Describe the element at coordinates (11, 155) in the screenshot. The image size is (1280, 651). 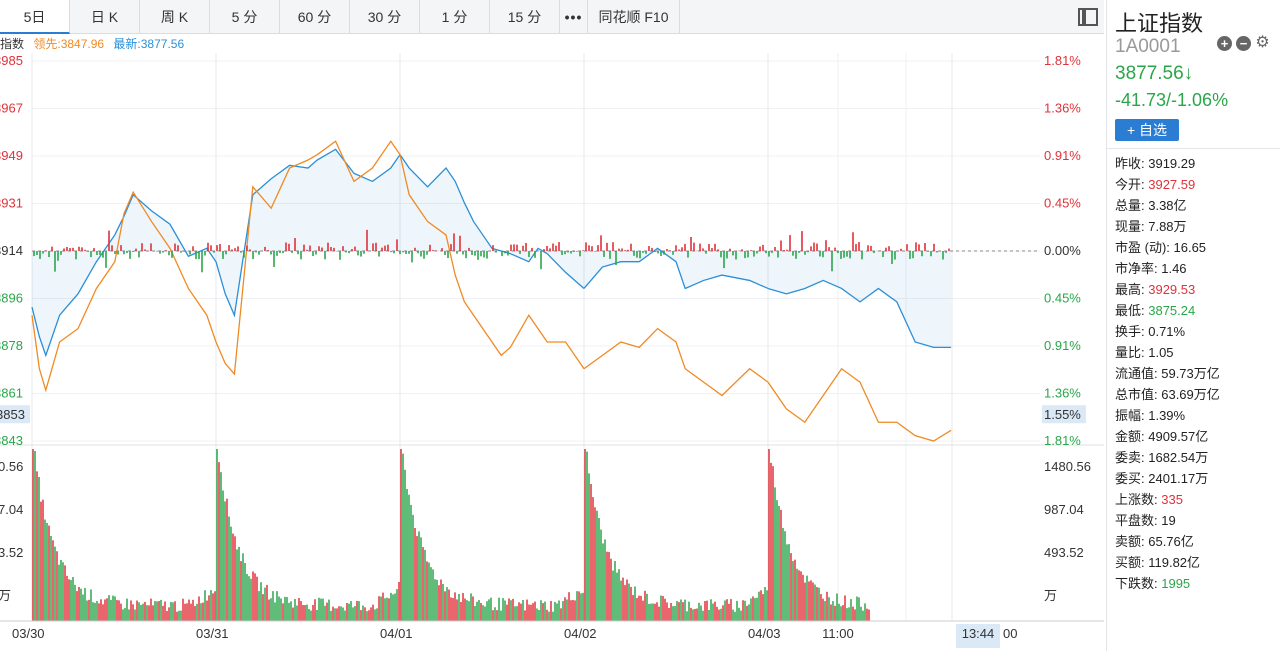
I see `price-tick-left: 3949` at that location.